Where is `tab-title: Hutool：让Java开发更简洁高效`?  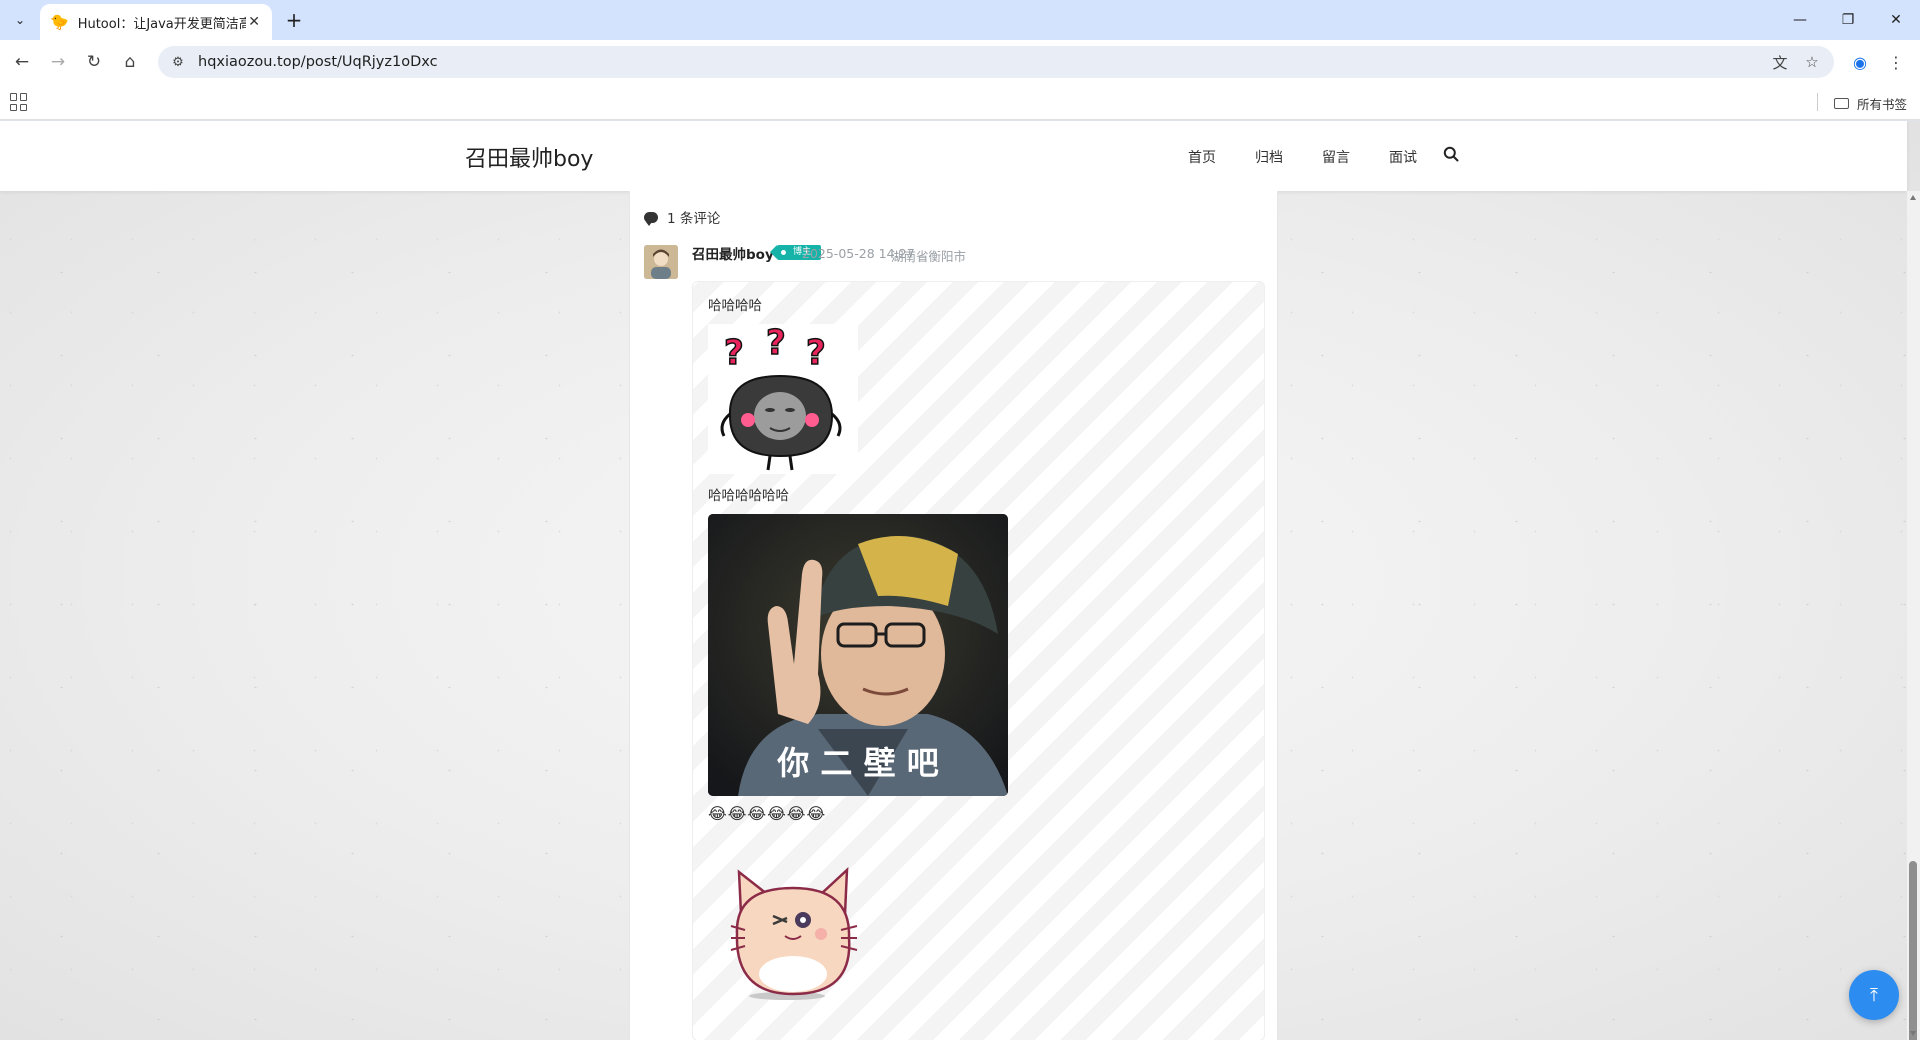 tab-title: Hutool：让Java开发更简洁高效 is located at coordinates (162, 24).